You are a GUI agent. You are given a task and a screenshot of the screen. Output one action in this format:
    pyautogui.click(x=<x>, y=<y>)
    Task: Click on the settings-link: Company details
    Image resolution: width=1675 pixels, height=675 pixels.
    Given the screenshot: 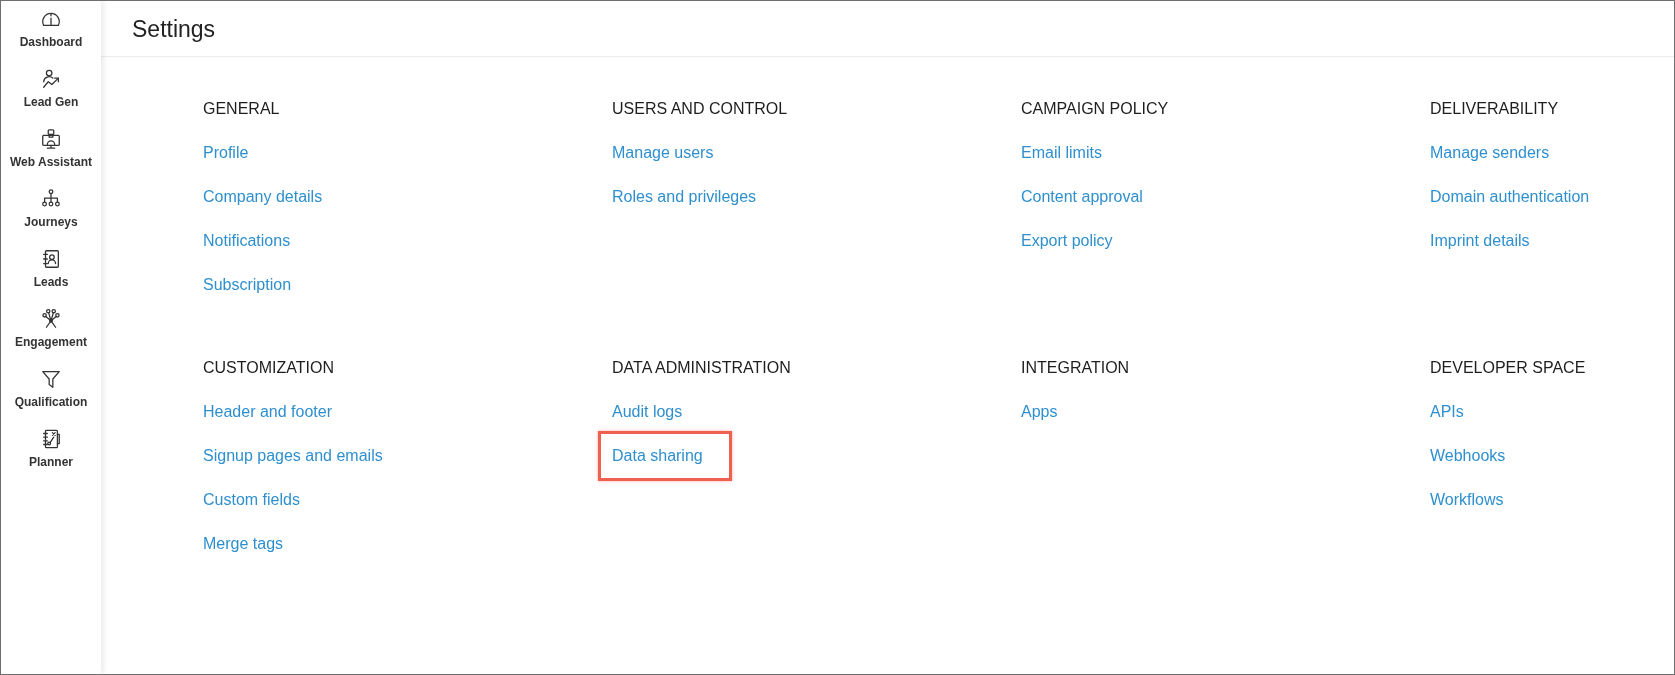 What is the action you would take?
    pyautogui.click(x=263, y=196)
    